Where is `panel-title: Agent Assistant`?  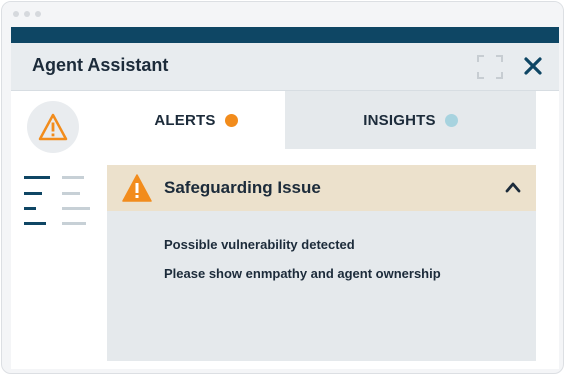 panel-title: Agent Assistant is located at coordinates (100, 65).